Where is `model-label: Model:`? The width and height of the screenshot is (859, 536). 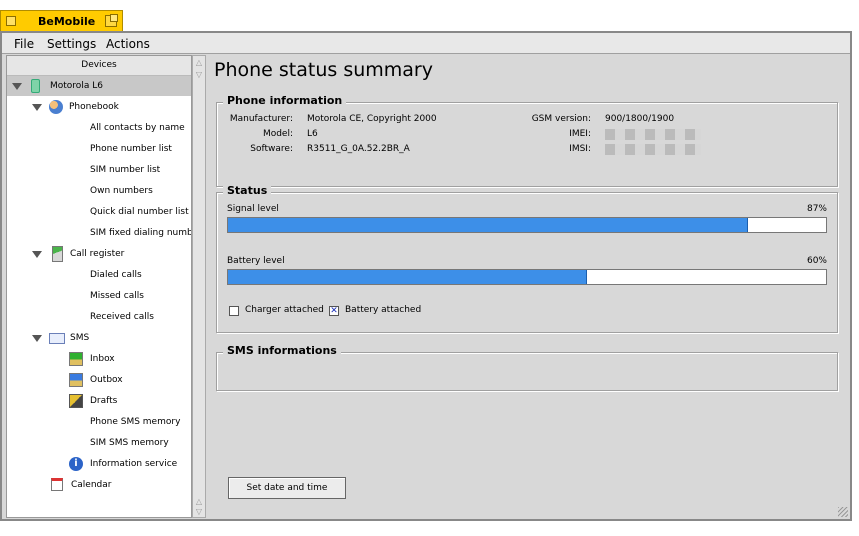
model-label: Model: is located at coordinates (277, 134).